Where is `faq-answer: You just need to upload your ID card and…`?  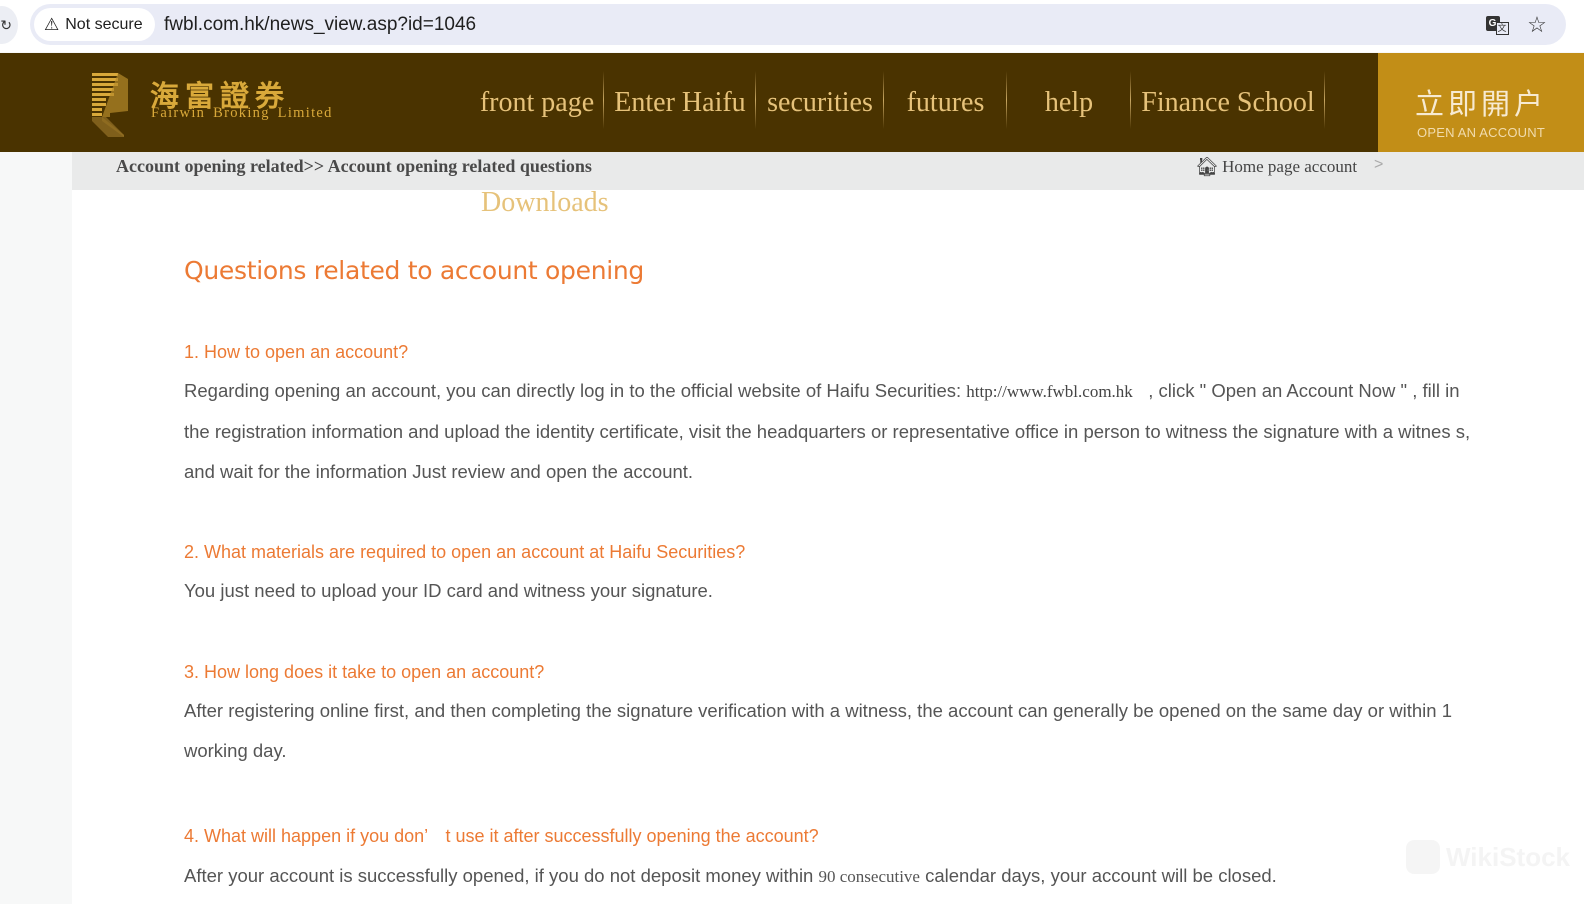 faq-answer: You just need to upload your ID card and… is located at coordinates (448, 590).